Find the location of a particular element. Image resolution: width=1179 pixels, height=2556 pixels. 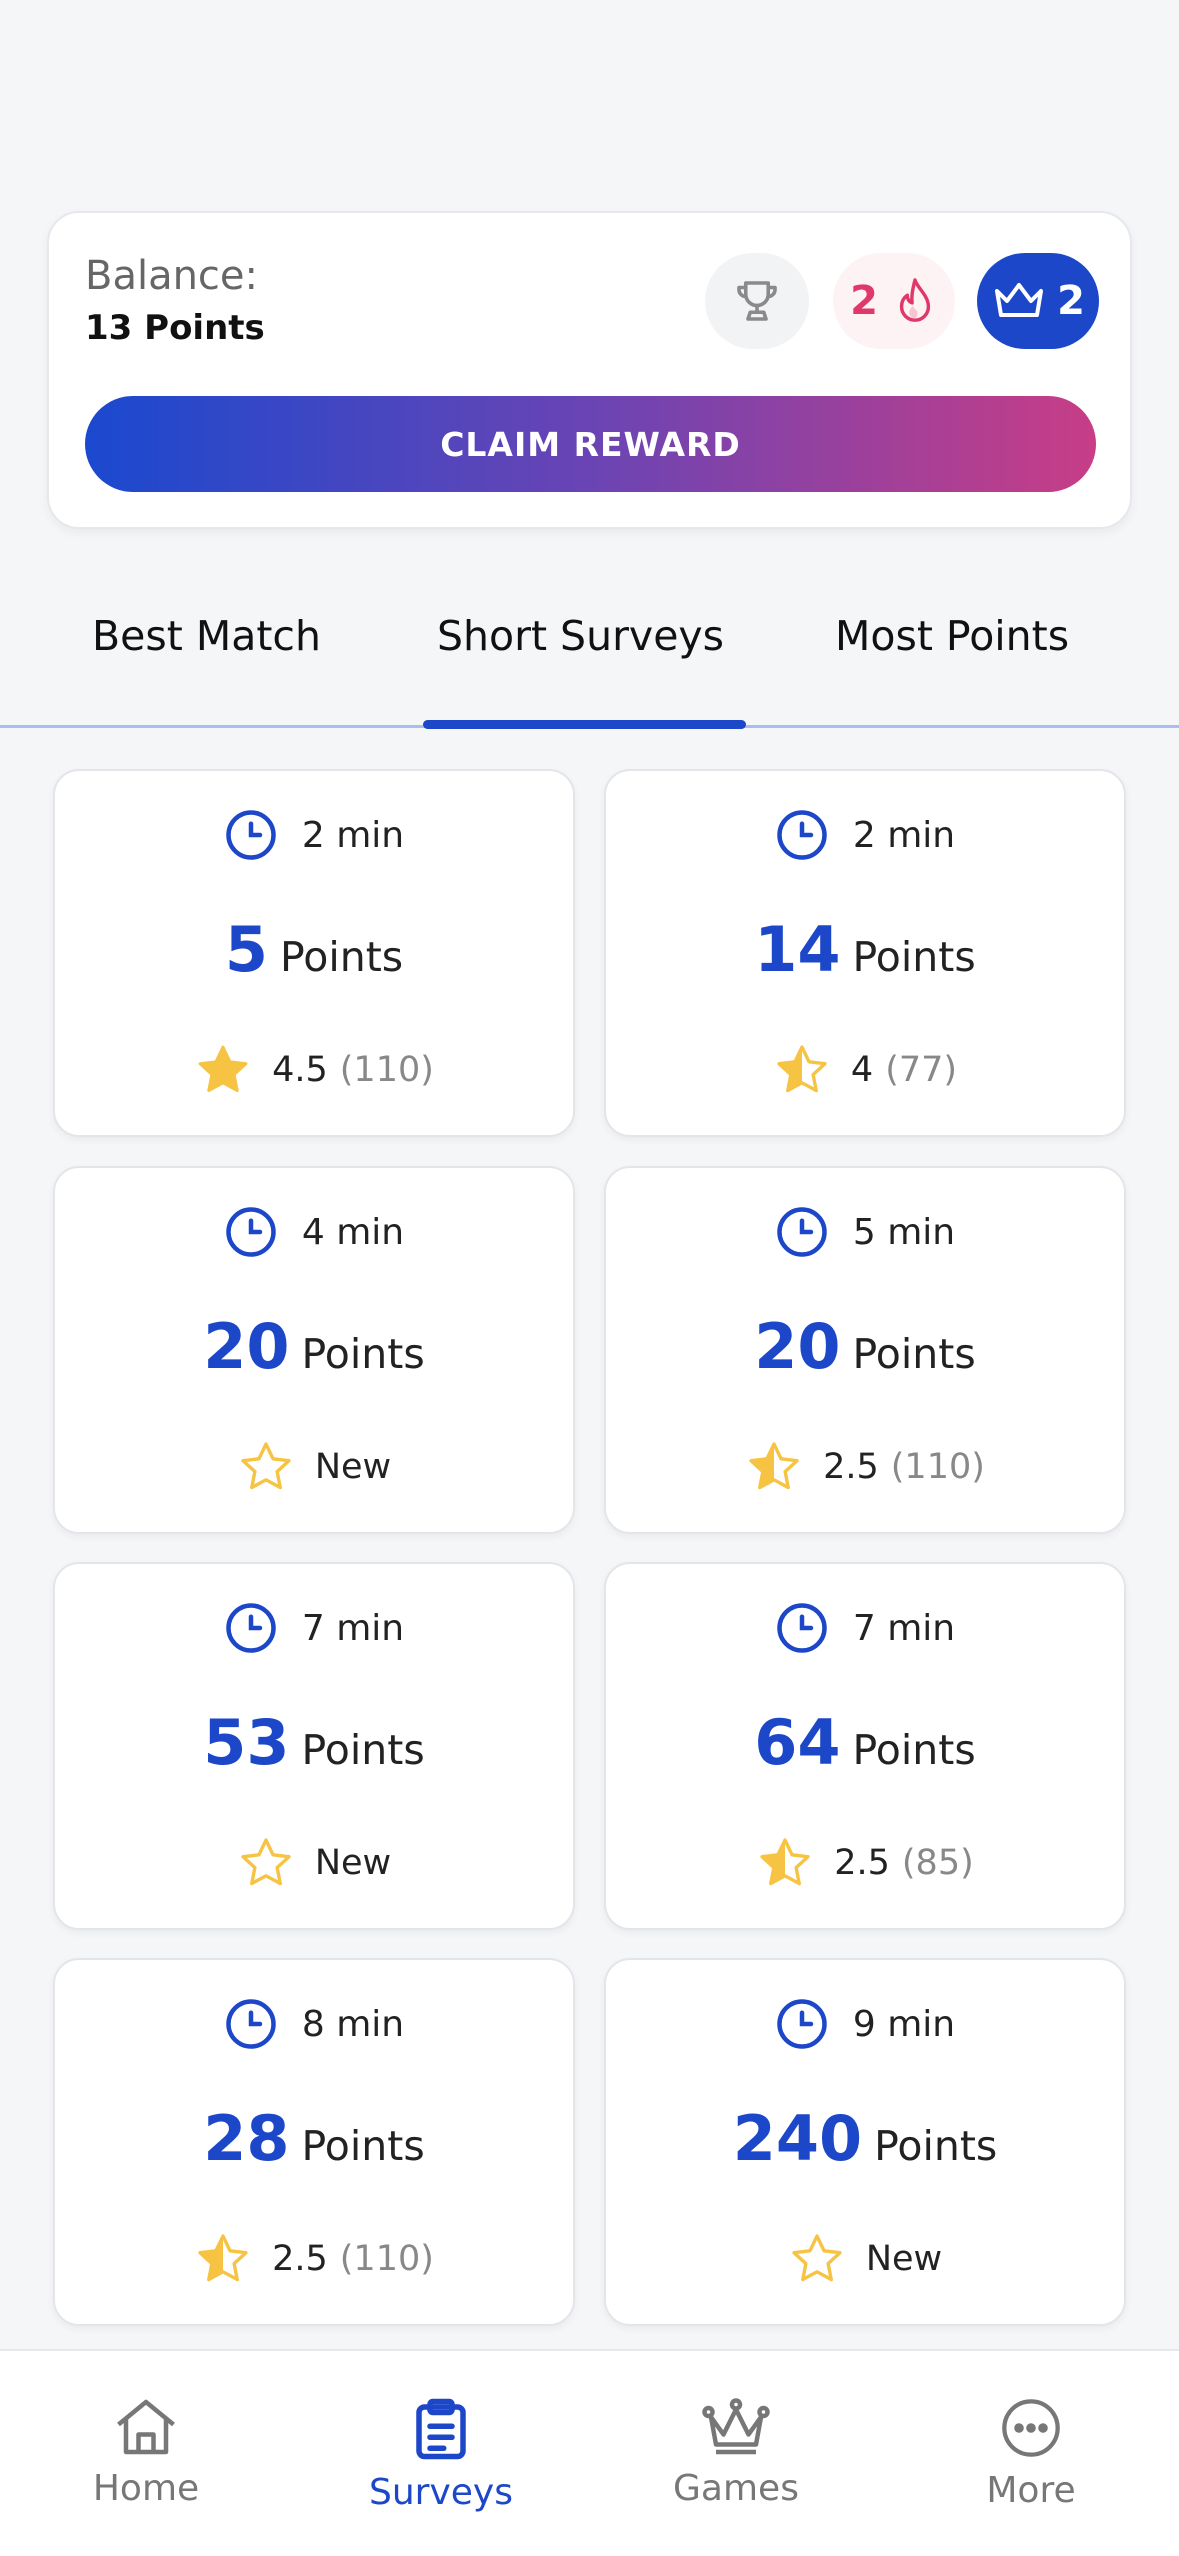

survey-points: 14 Points is located at coordinates (865, 953).